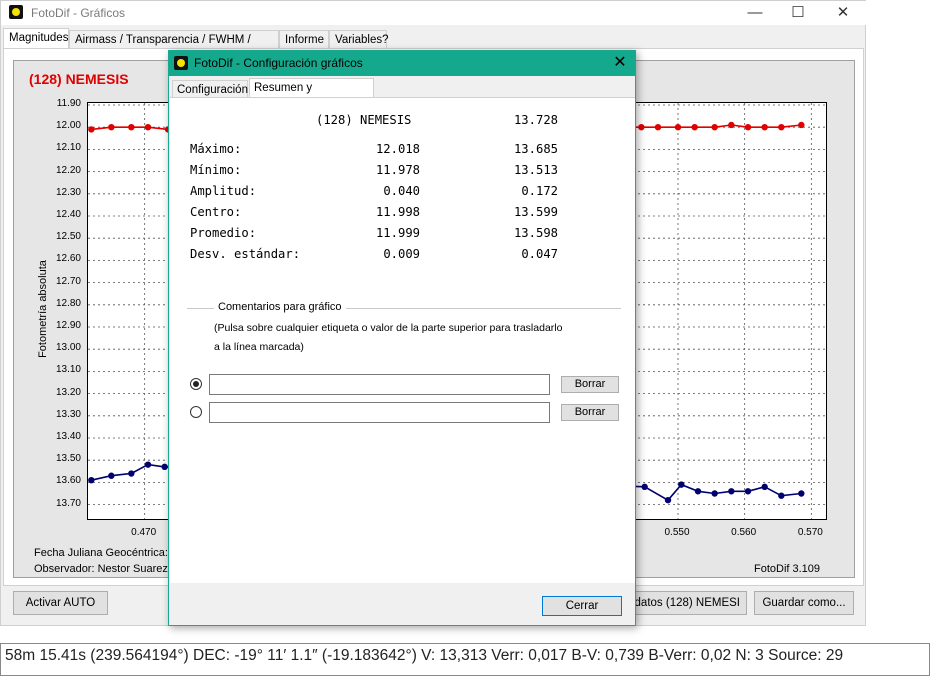 The image size is (935, 678). Describe the element at coordinates (68, 325) in the screenshot. I see `y-tick-label: 12.90` at that location.